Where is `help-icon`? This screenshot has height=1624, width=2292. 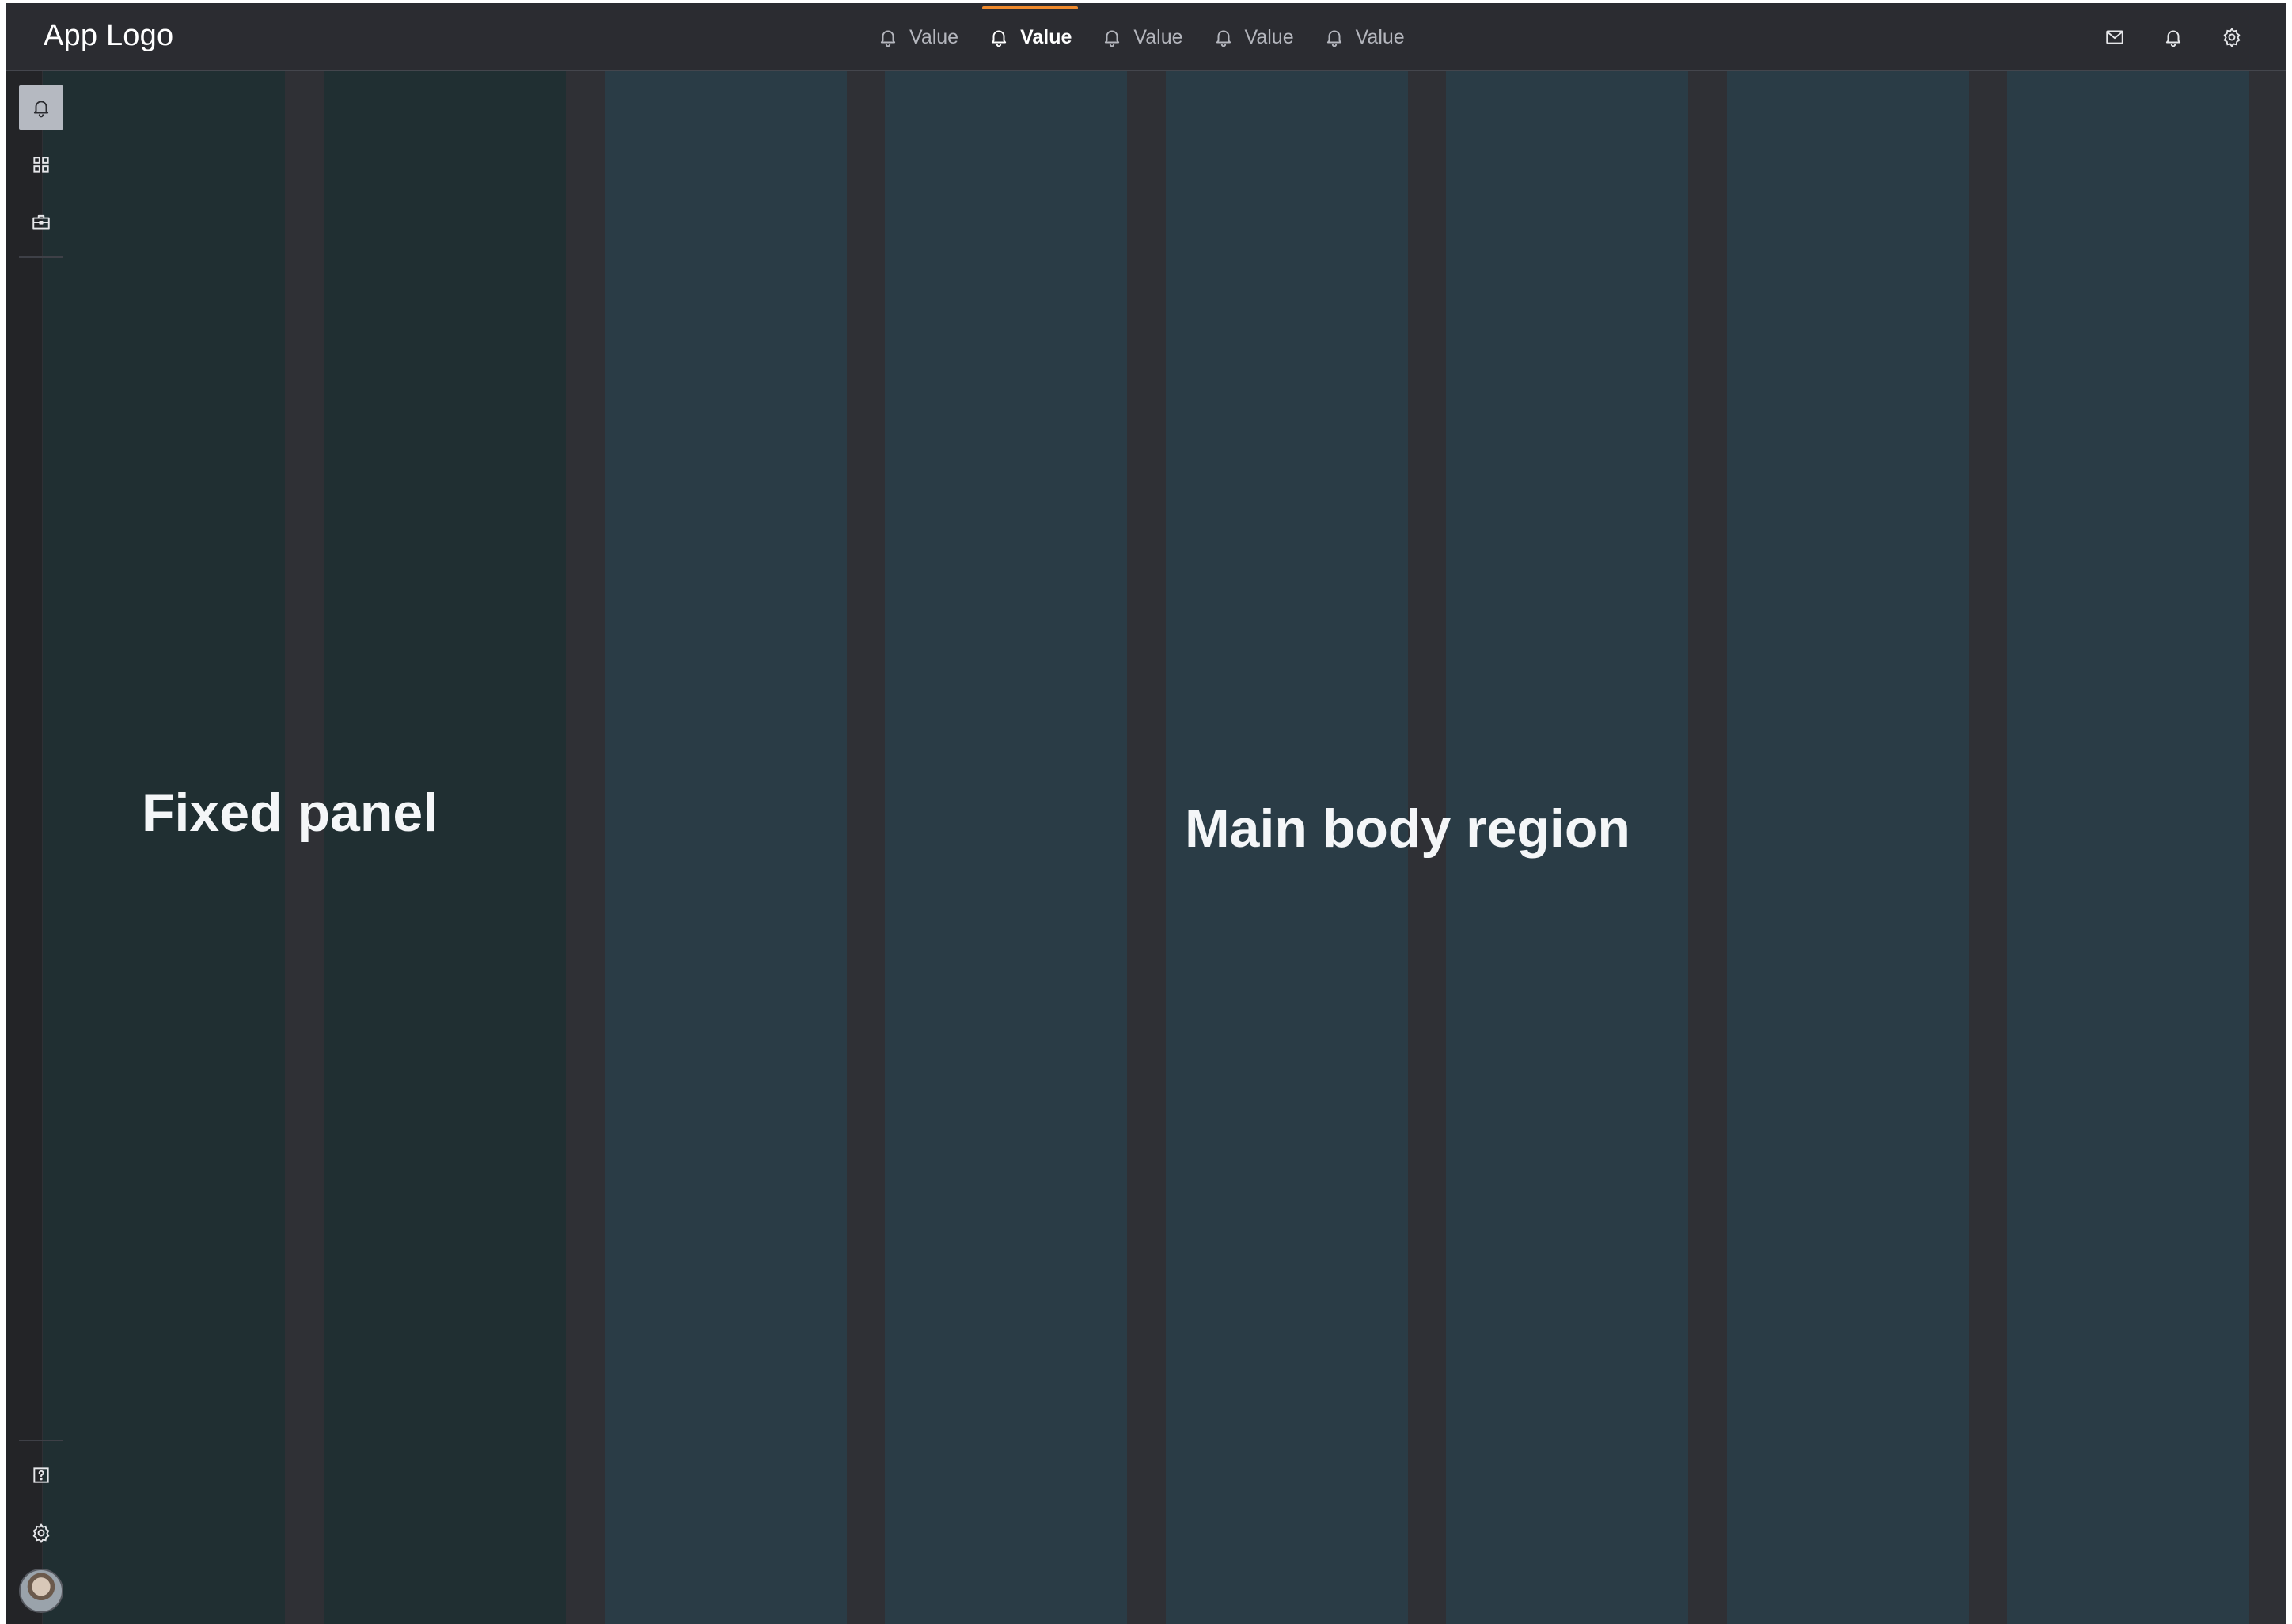
help-icon is located at coordinates (41, 1475).